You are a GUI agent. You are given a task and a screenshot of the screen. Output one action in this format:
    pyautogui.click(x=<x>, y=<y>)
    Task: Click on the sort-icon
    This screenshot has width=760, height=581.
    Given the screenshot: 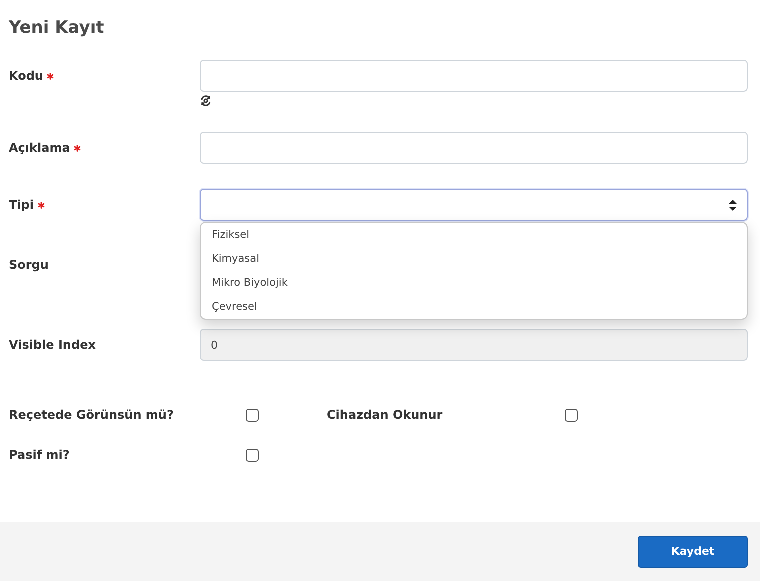 What is the action you would take?
    pyautogui.click(x=733, y=205)
    